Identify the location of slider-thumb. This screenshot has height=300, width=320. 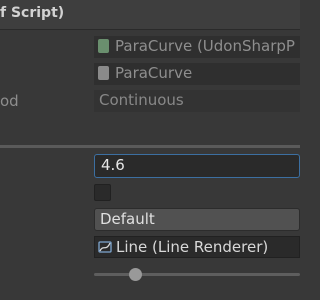
(136, 274).